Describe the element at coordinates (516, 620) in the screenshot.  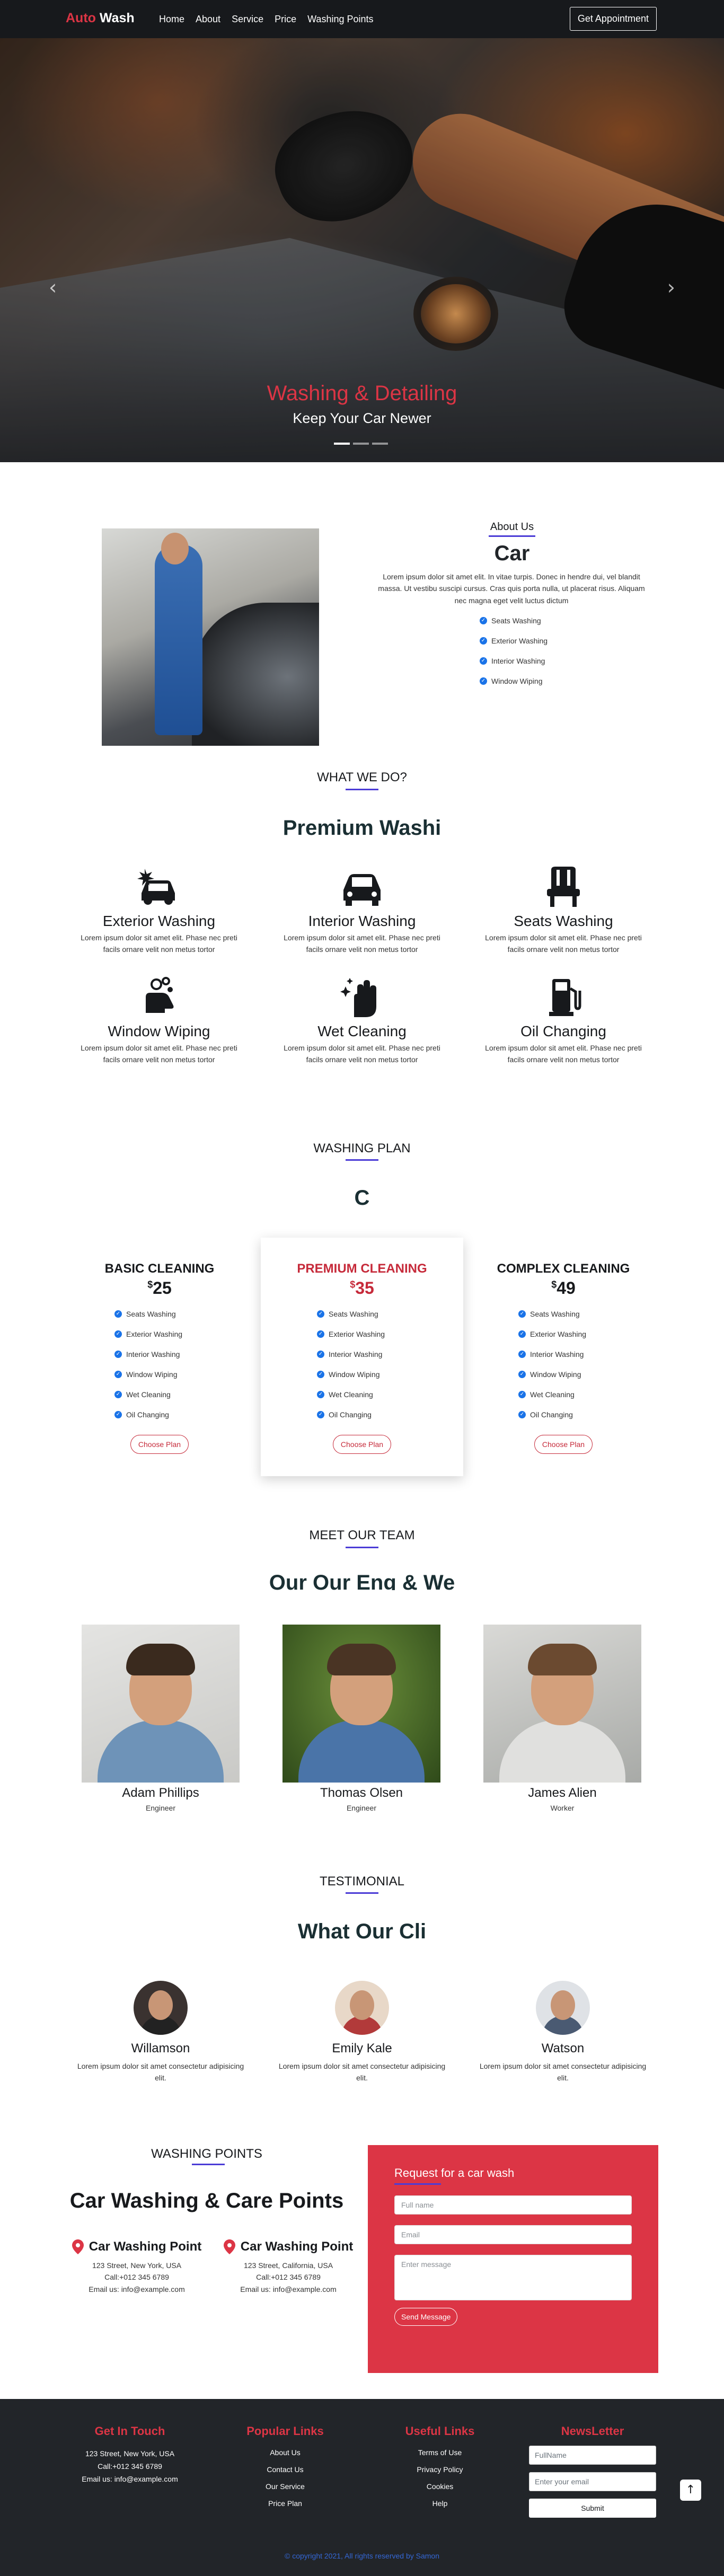
I see `about-feature-label: Seats Washing` at that location.